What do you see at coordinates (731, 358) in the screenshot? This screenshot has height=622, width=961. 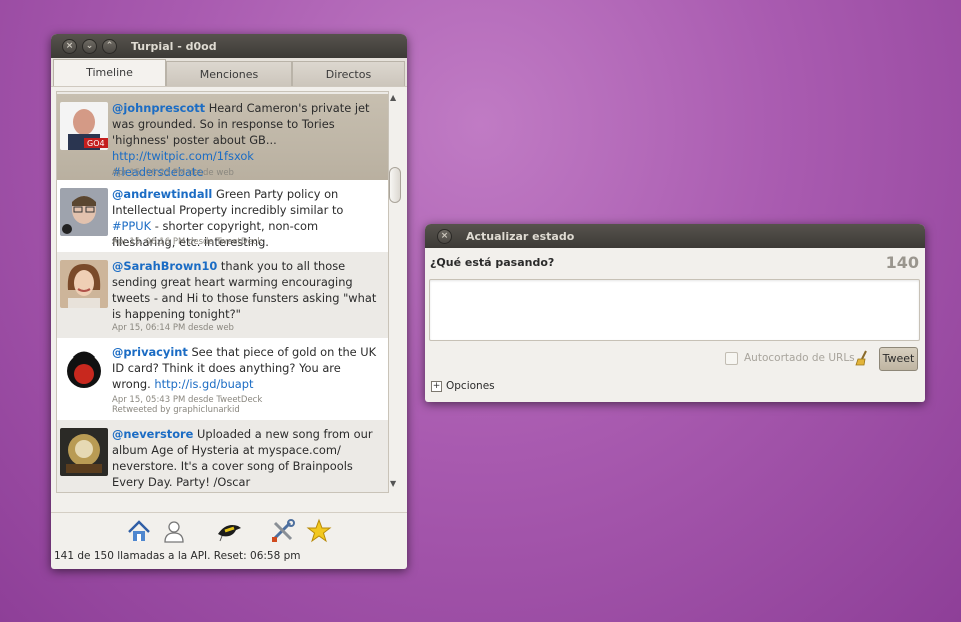 I see `autoshorten-checkbox` at bounding box center [731, 358].